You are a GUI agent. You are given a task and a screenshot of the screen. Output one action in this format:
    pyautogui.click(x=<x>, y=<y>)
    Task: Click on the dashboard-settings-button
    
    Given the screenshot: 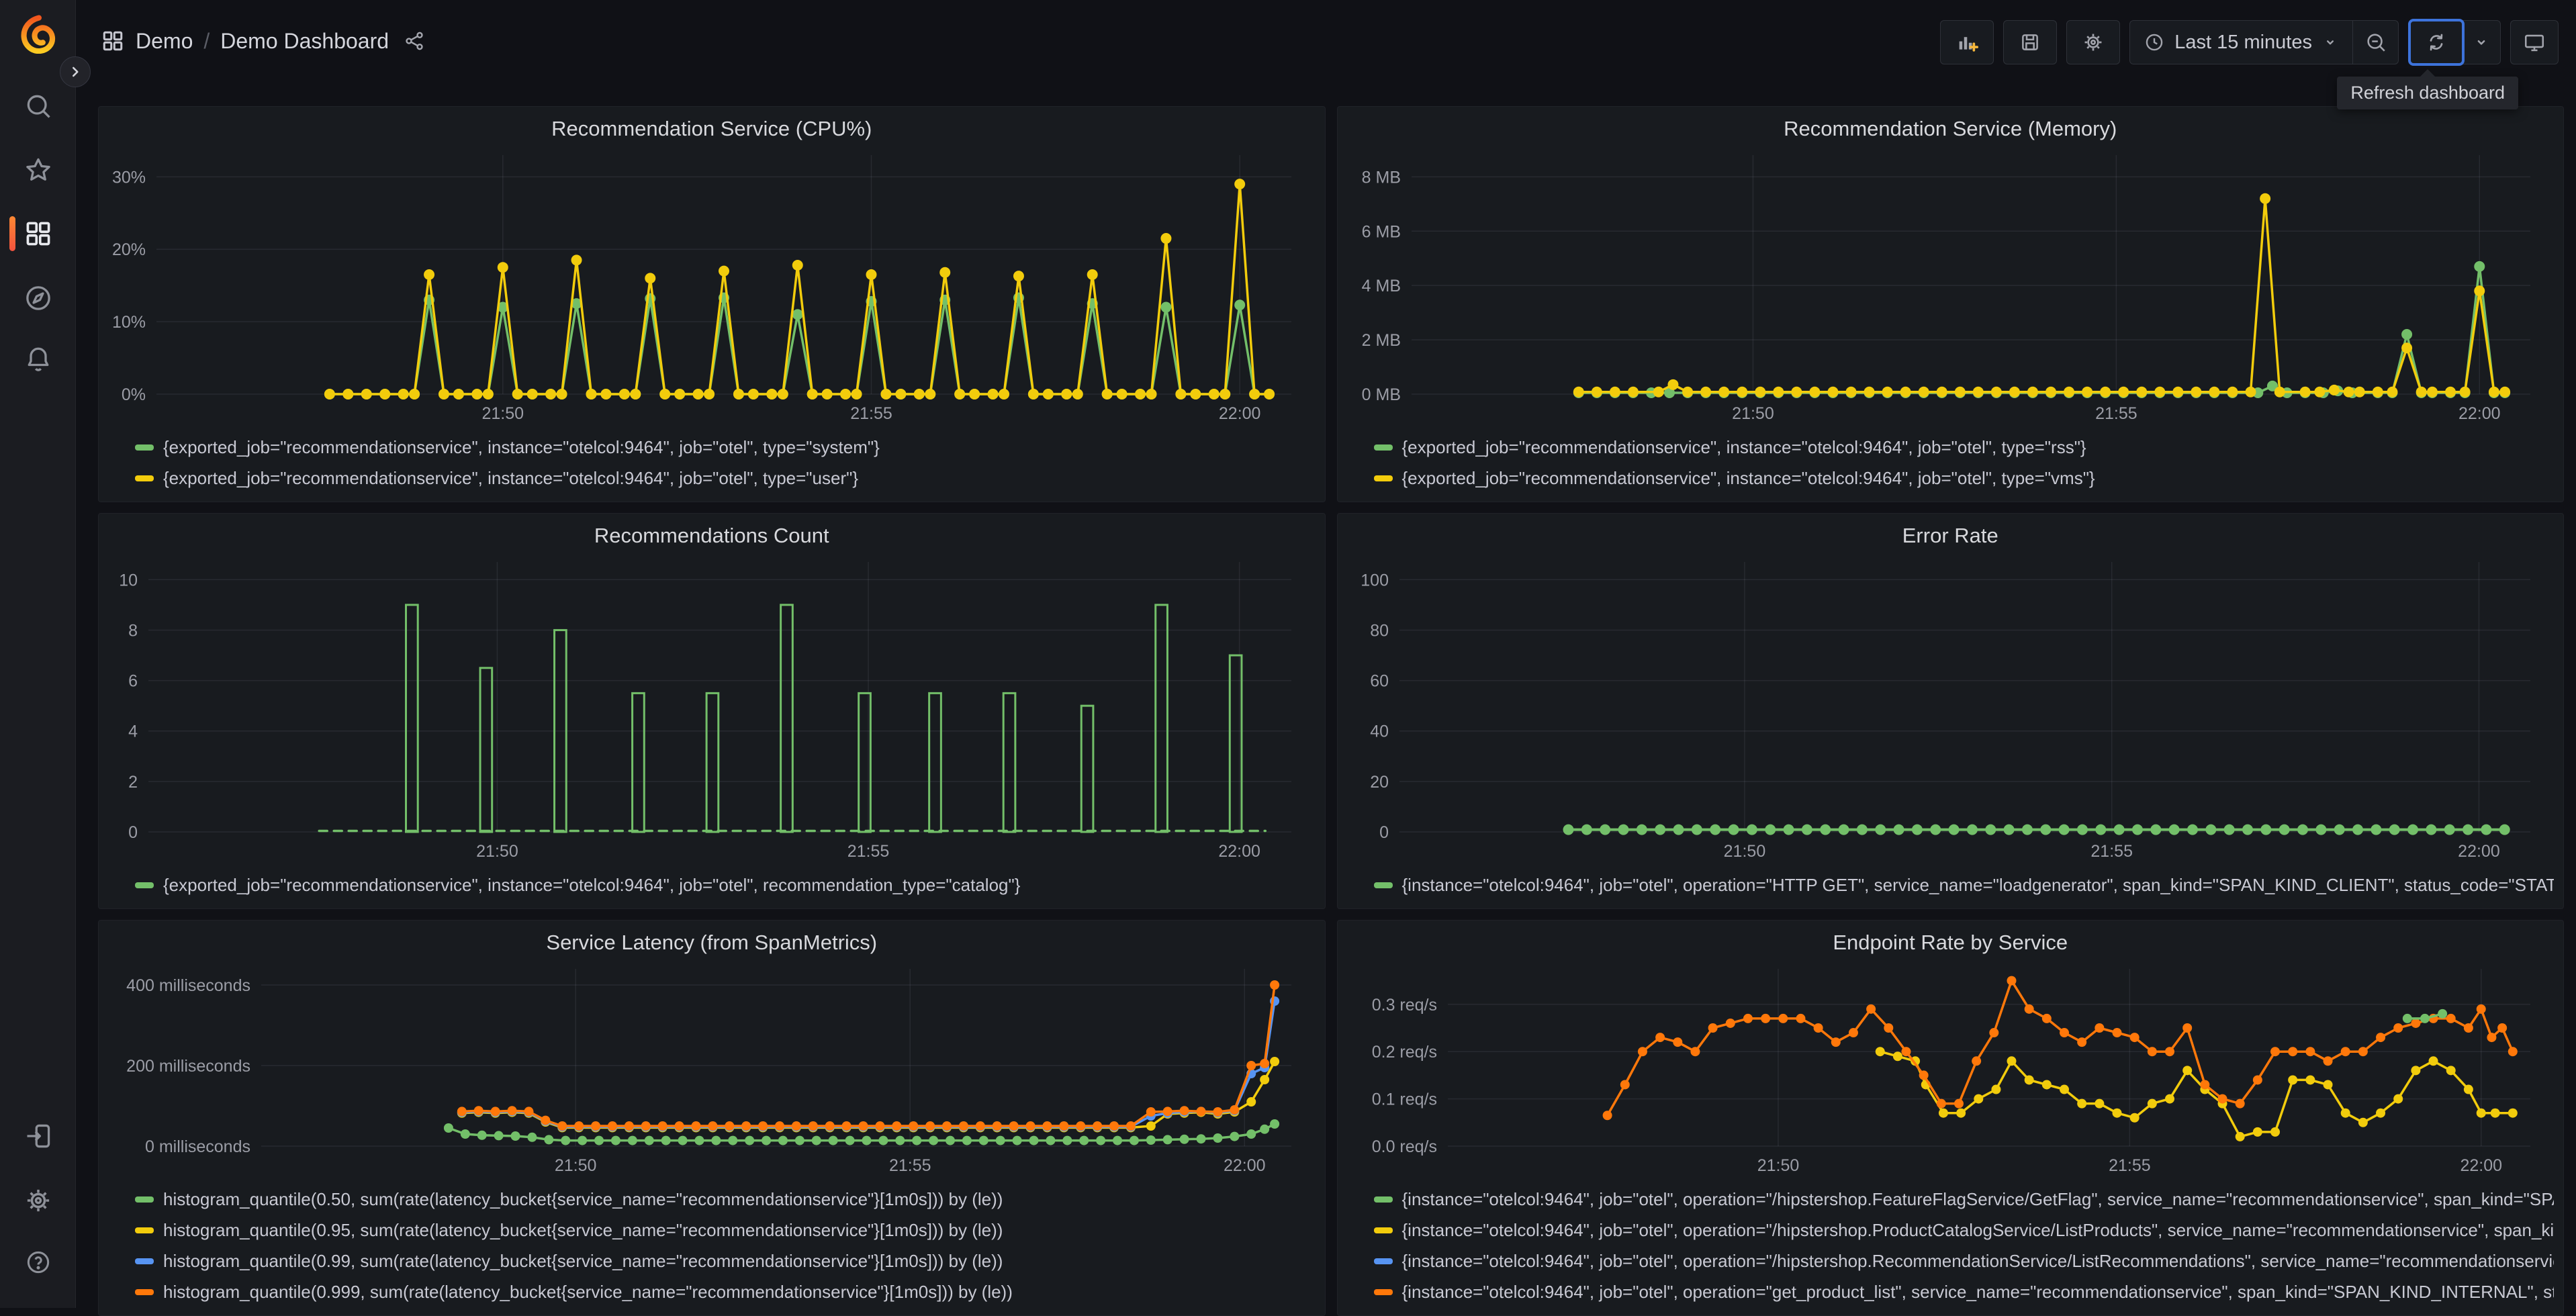 What is the action you would take?
    pyautogui.click(x=2093, y=42)
    